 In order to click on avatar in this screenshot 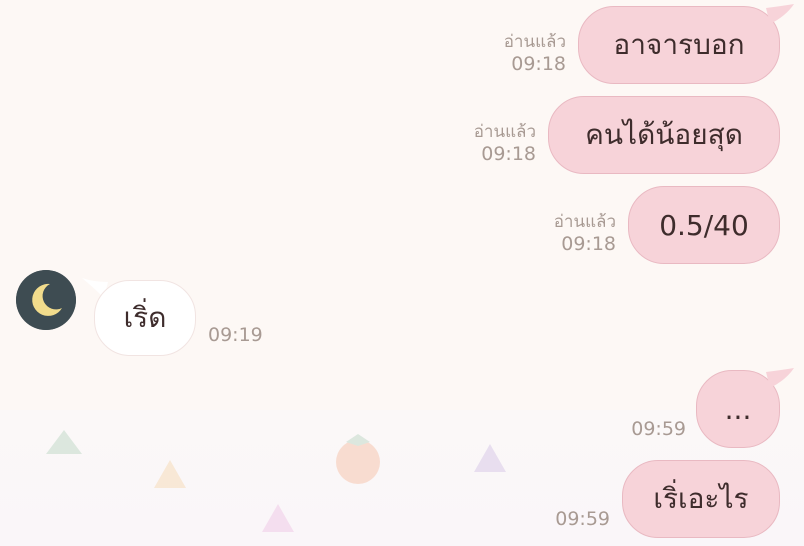, I will do `click(46, 300)`.